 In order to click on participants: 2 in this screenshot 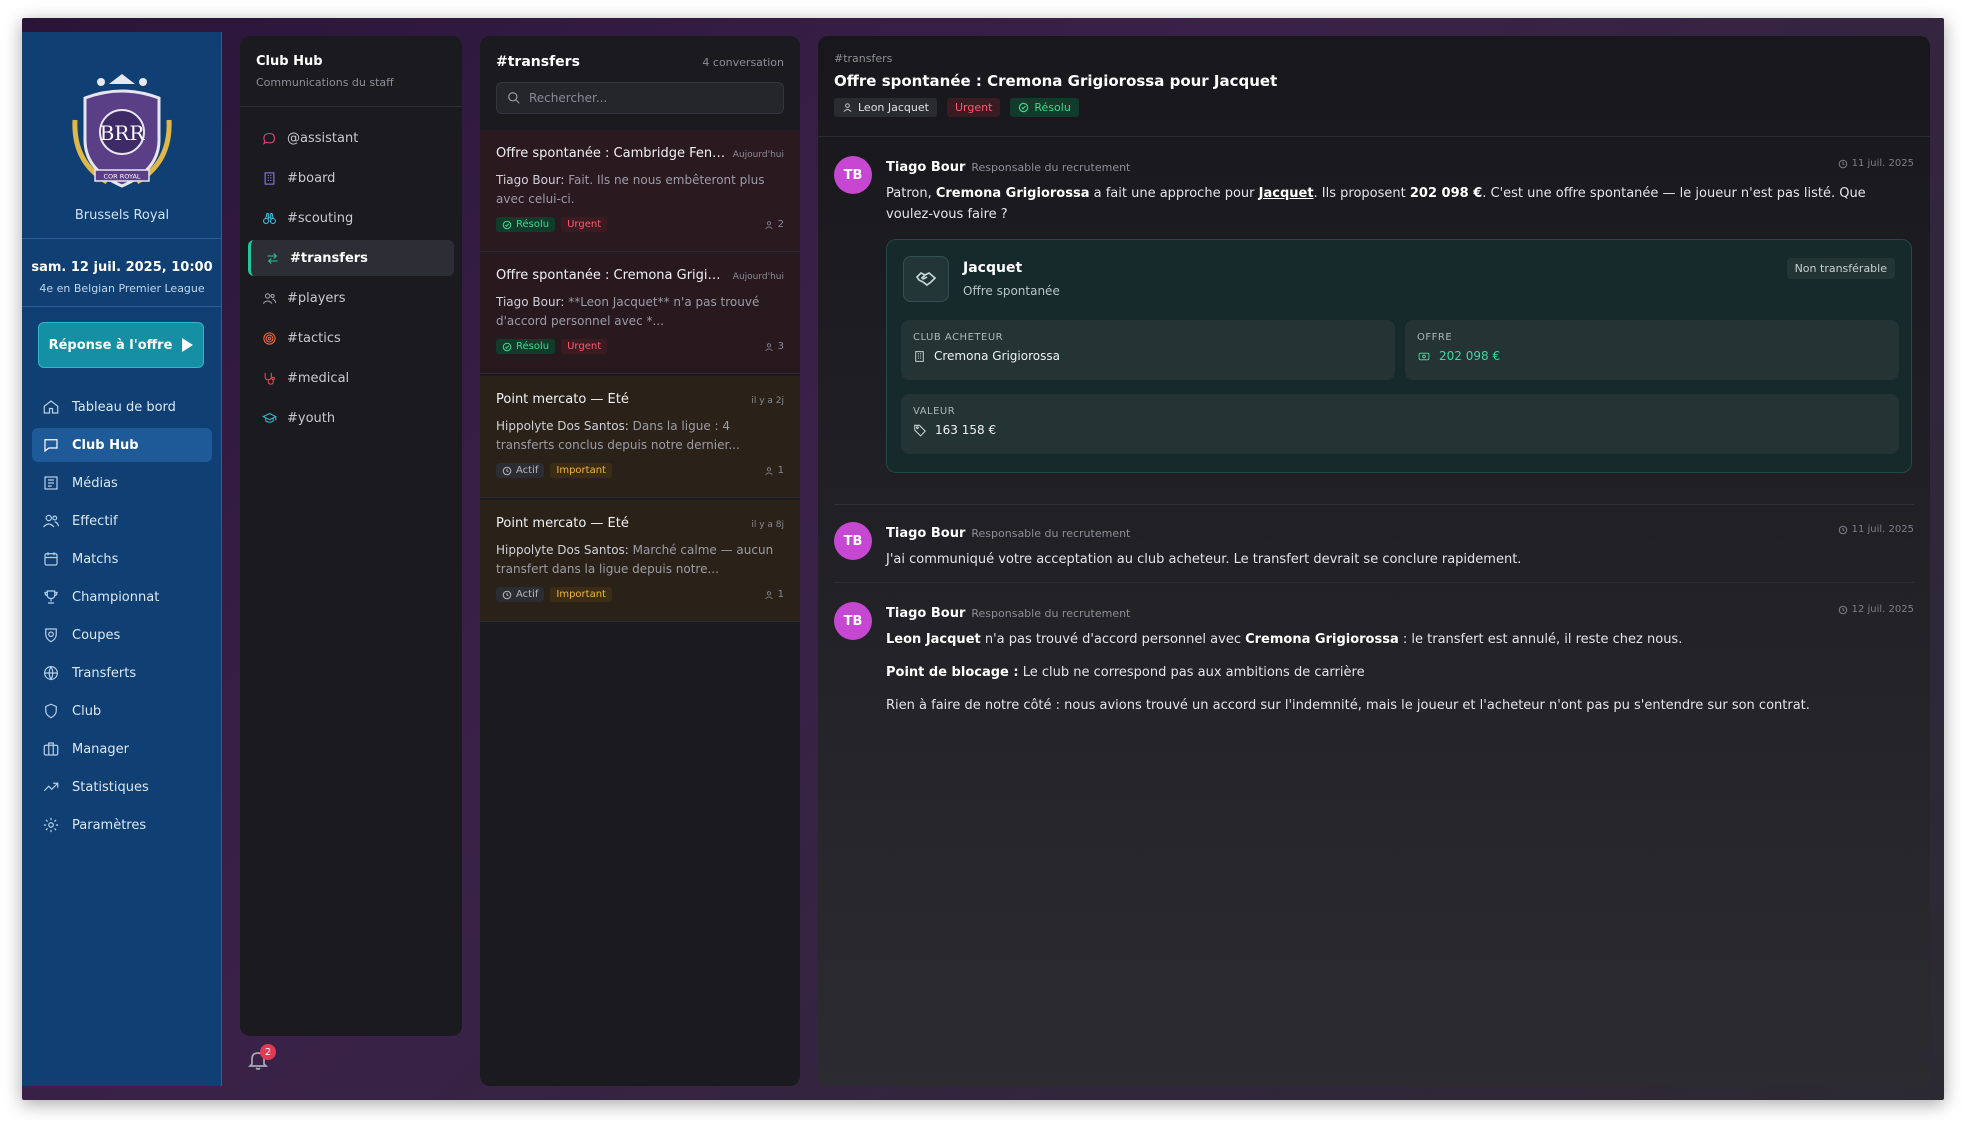, I will do `click(774, 224)`.